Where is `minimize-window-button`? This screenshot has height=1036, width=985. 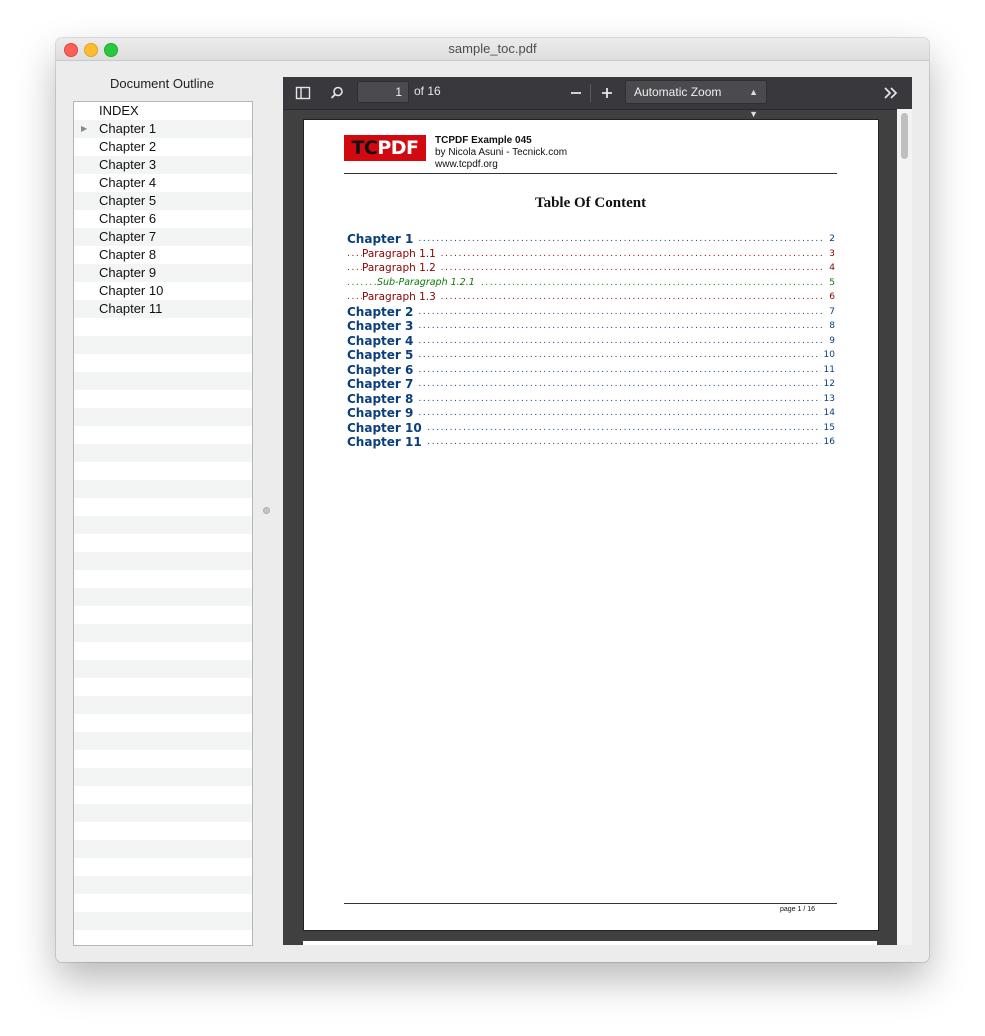 minimize-window-button is located at coordinates (91, 50).